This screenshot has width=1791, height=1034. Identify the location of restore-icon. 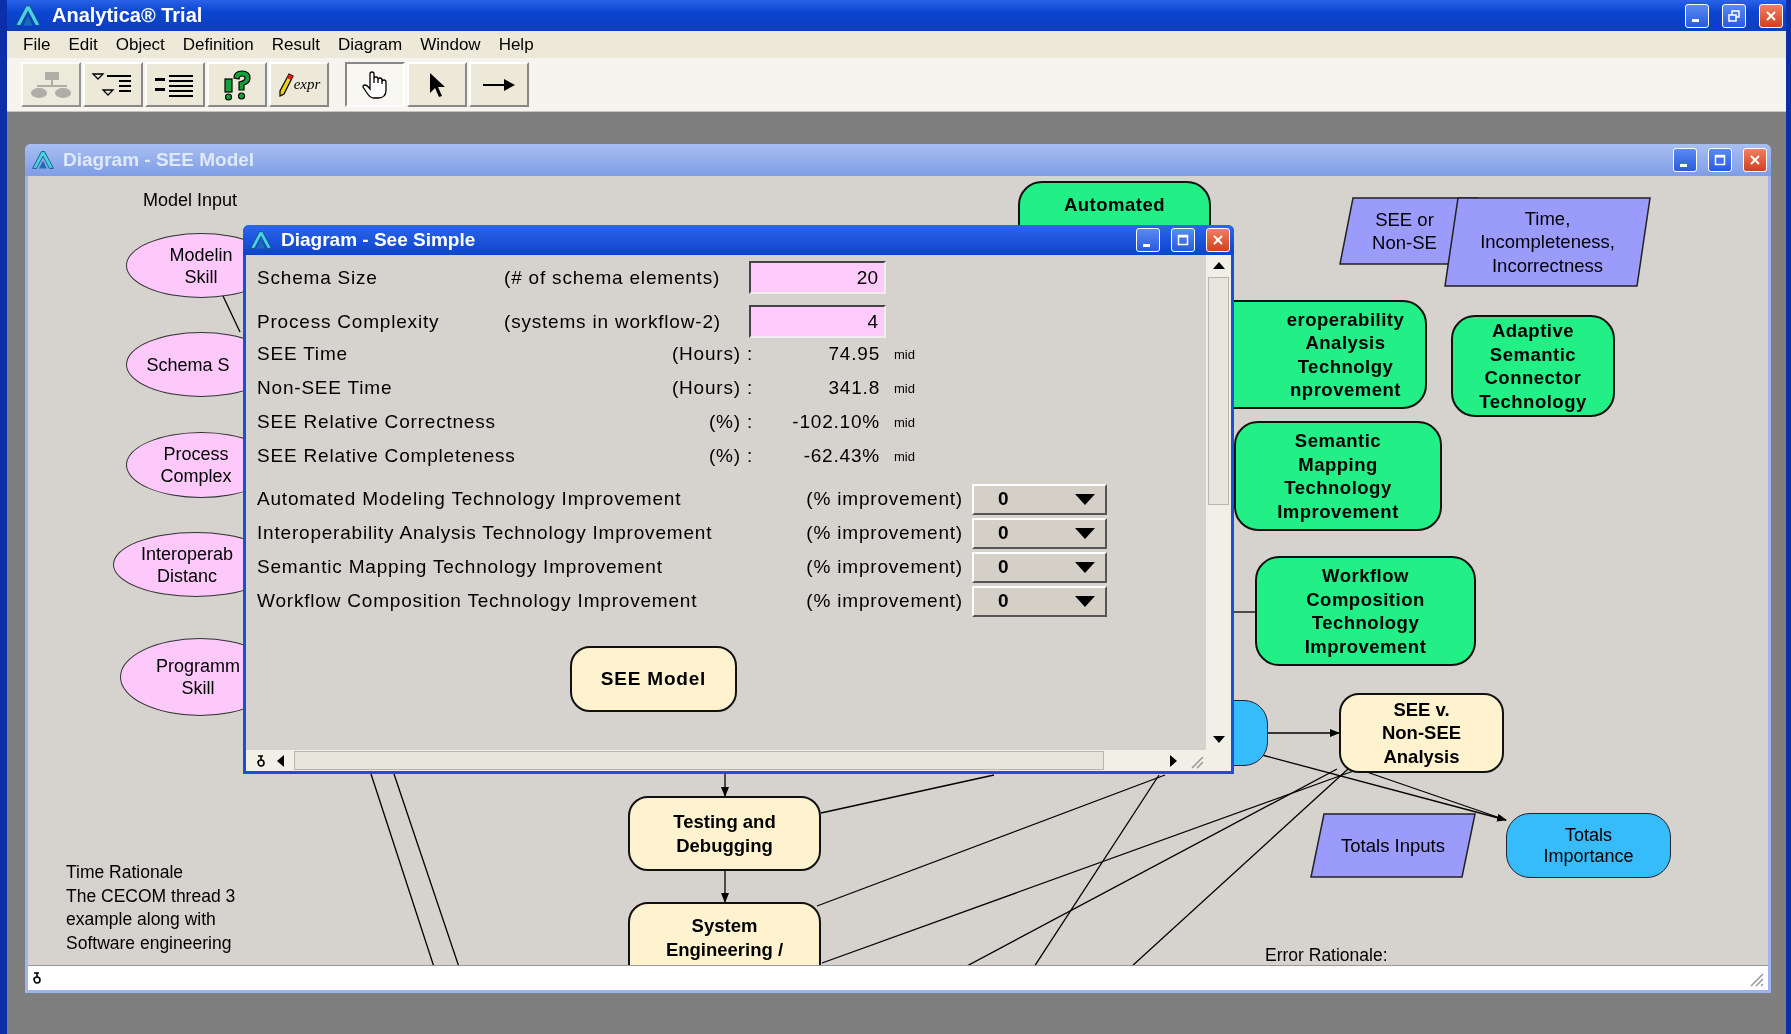
(1734, 15).